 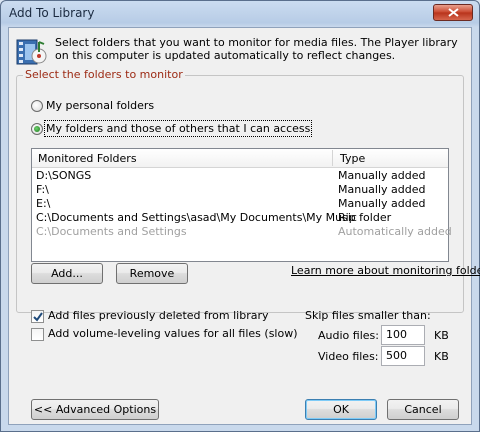 I want to click on folder-type: Automatically added, so click(x=395, y=231).